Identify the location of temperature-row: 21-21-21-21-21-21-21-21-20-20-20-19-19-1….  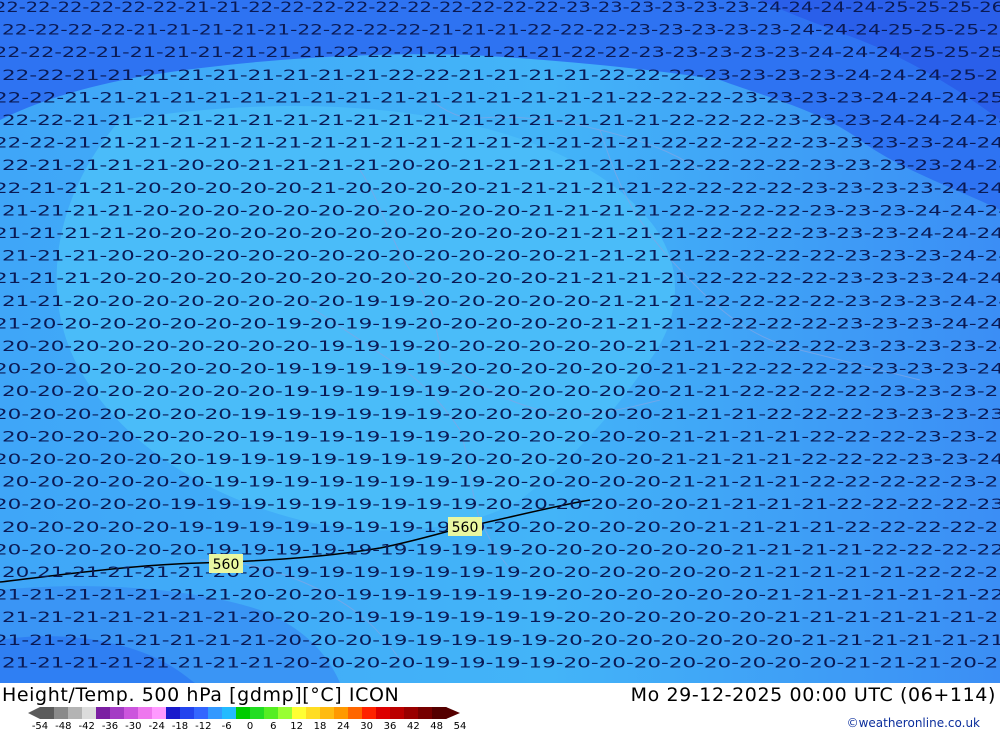
(500, 641).